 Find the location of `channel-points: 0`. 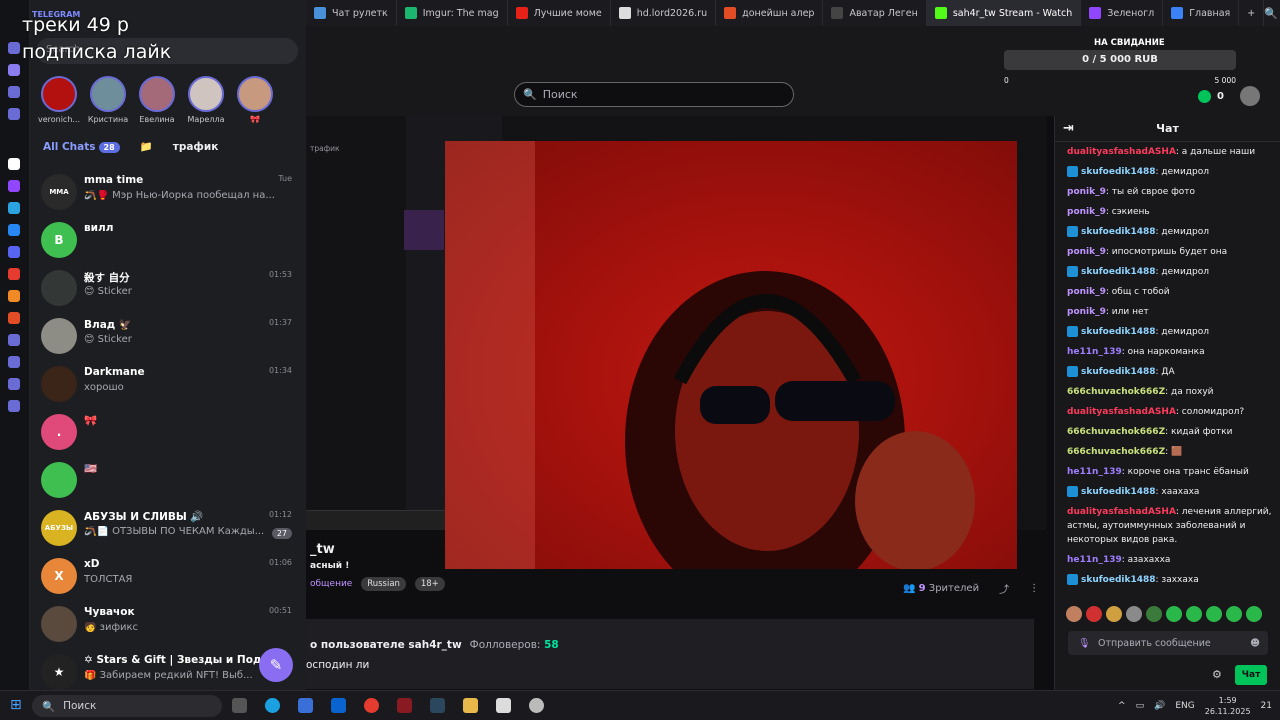

channel-points: 0 is located at coordinates (1229, 96).